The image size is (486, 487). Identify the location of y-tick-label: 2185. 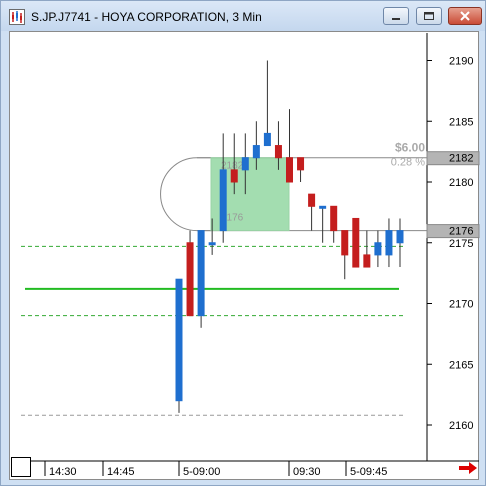
(461, 122).